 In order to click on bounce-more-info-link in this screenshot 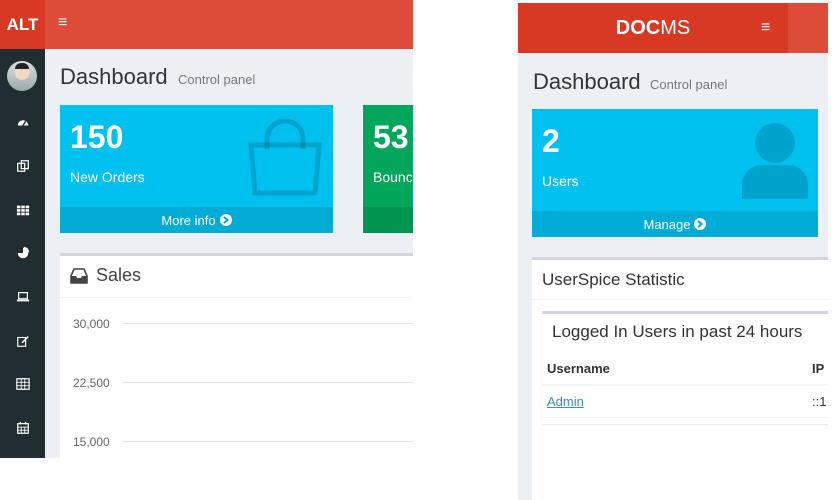, I will do `click(388, 220)`.